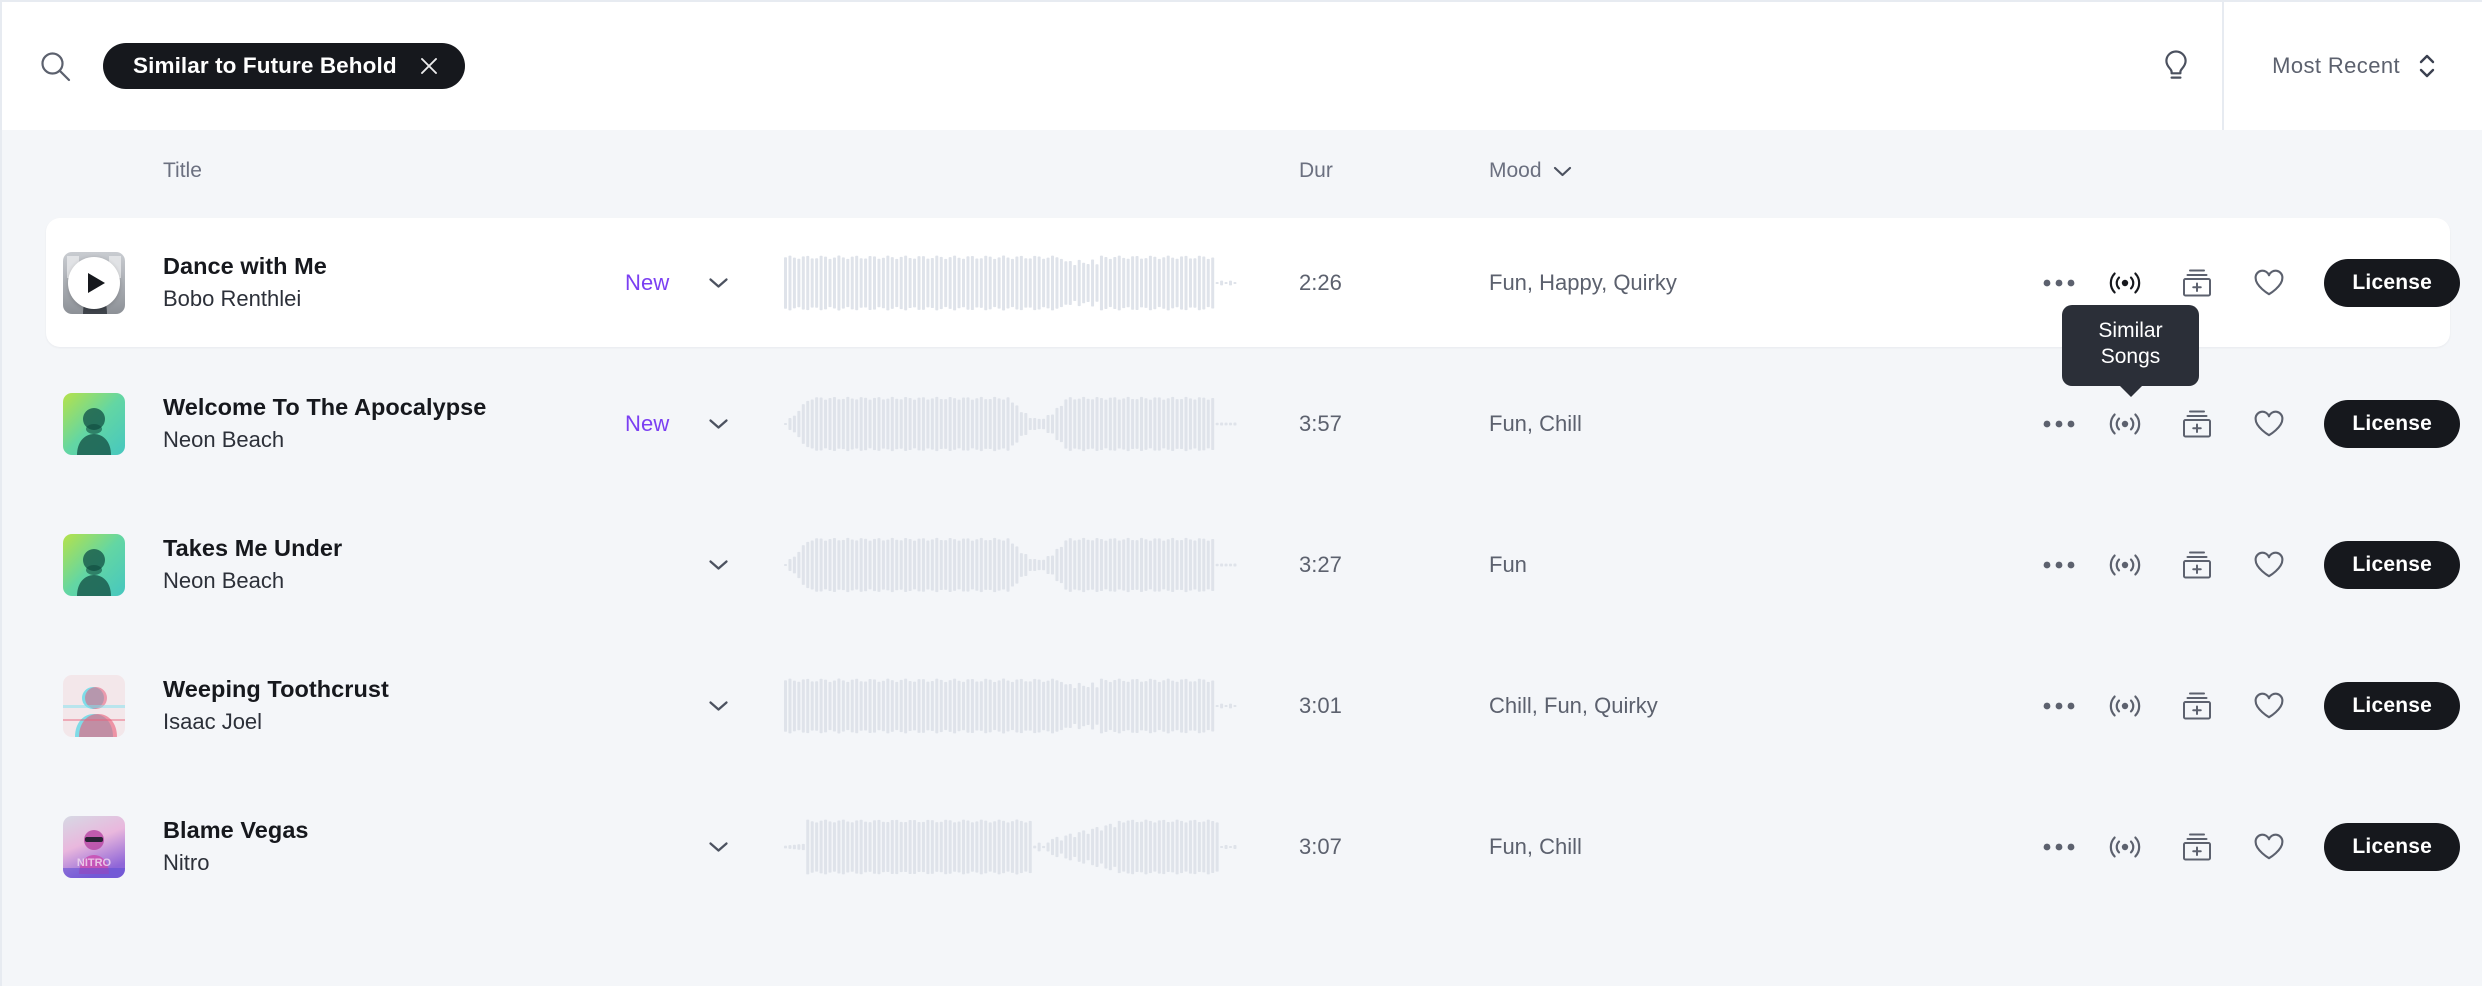 The height and width of the screenshot is (986, 2482). Describe the element at coordinates (236, 846) in the screenshot. I see `track-meta: Blame Vegas Nitro` at that location.